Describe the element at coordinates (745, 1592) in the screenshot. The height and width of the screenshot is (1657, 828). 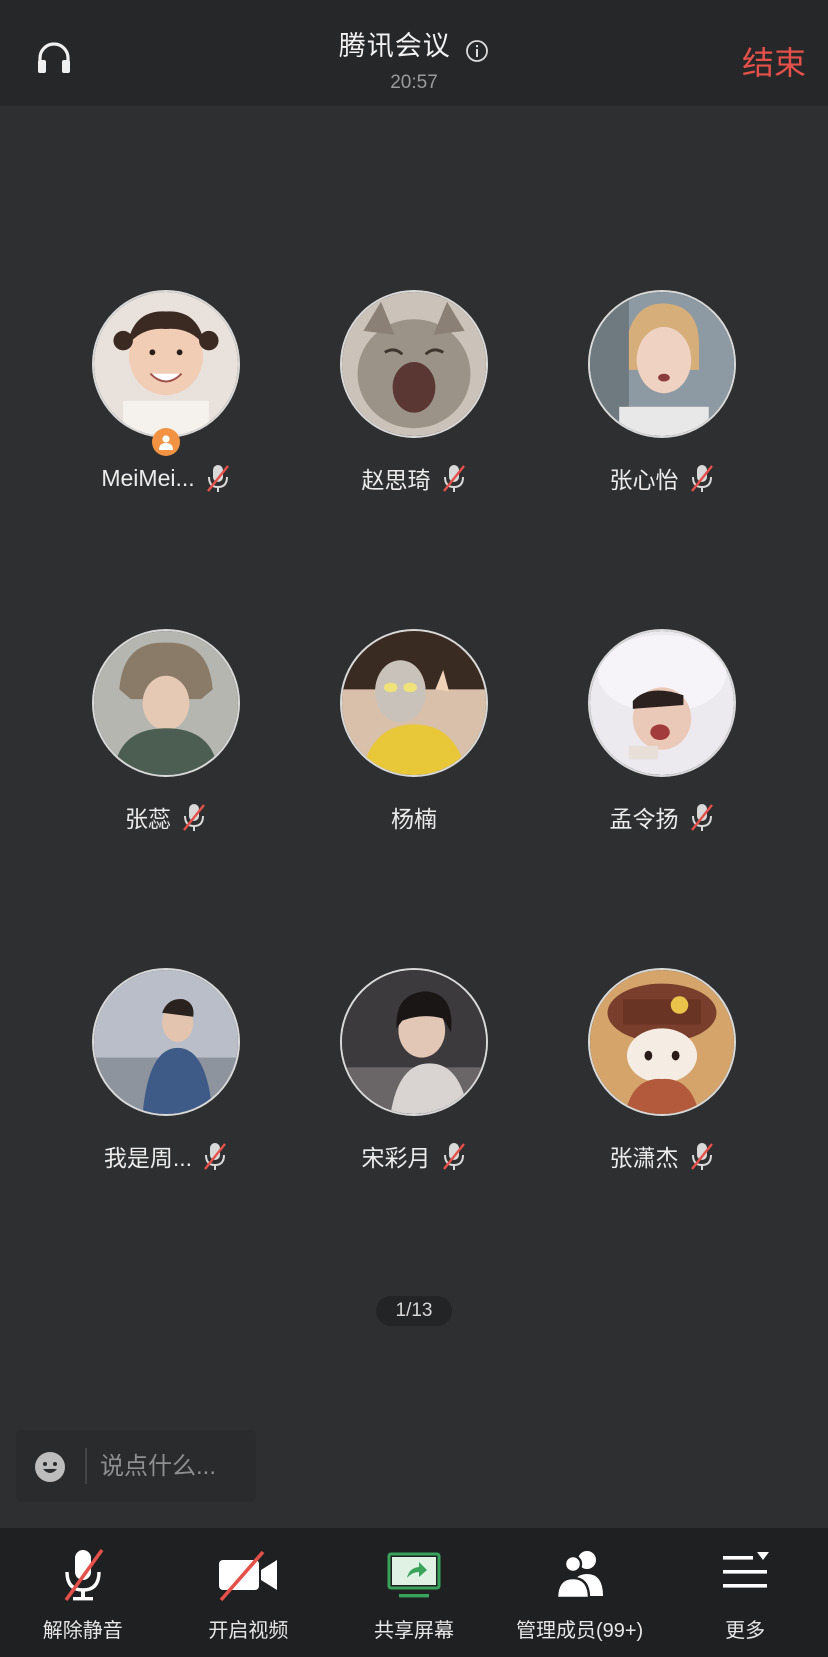
I see `more-button: 更多` at that location.